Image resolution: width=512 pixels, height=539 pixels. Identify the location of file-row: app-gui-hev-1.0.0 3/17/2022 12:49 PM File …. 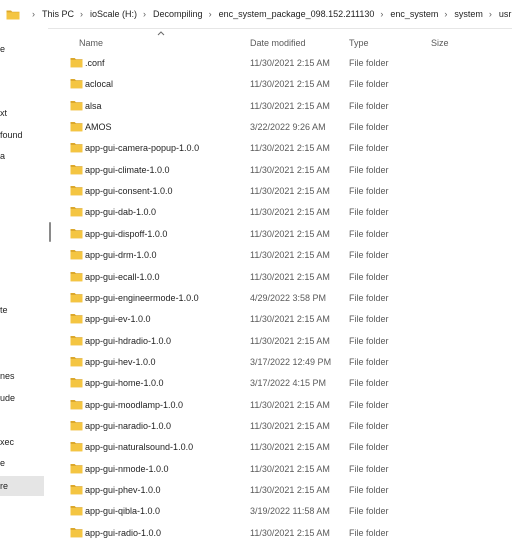
(286, 362).